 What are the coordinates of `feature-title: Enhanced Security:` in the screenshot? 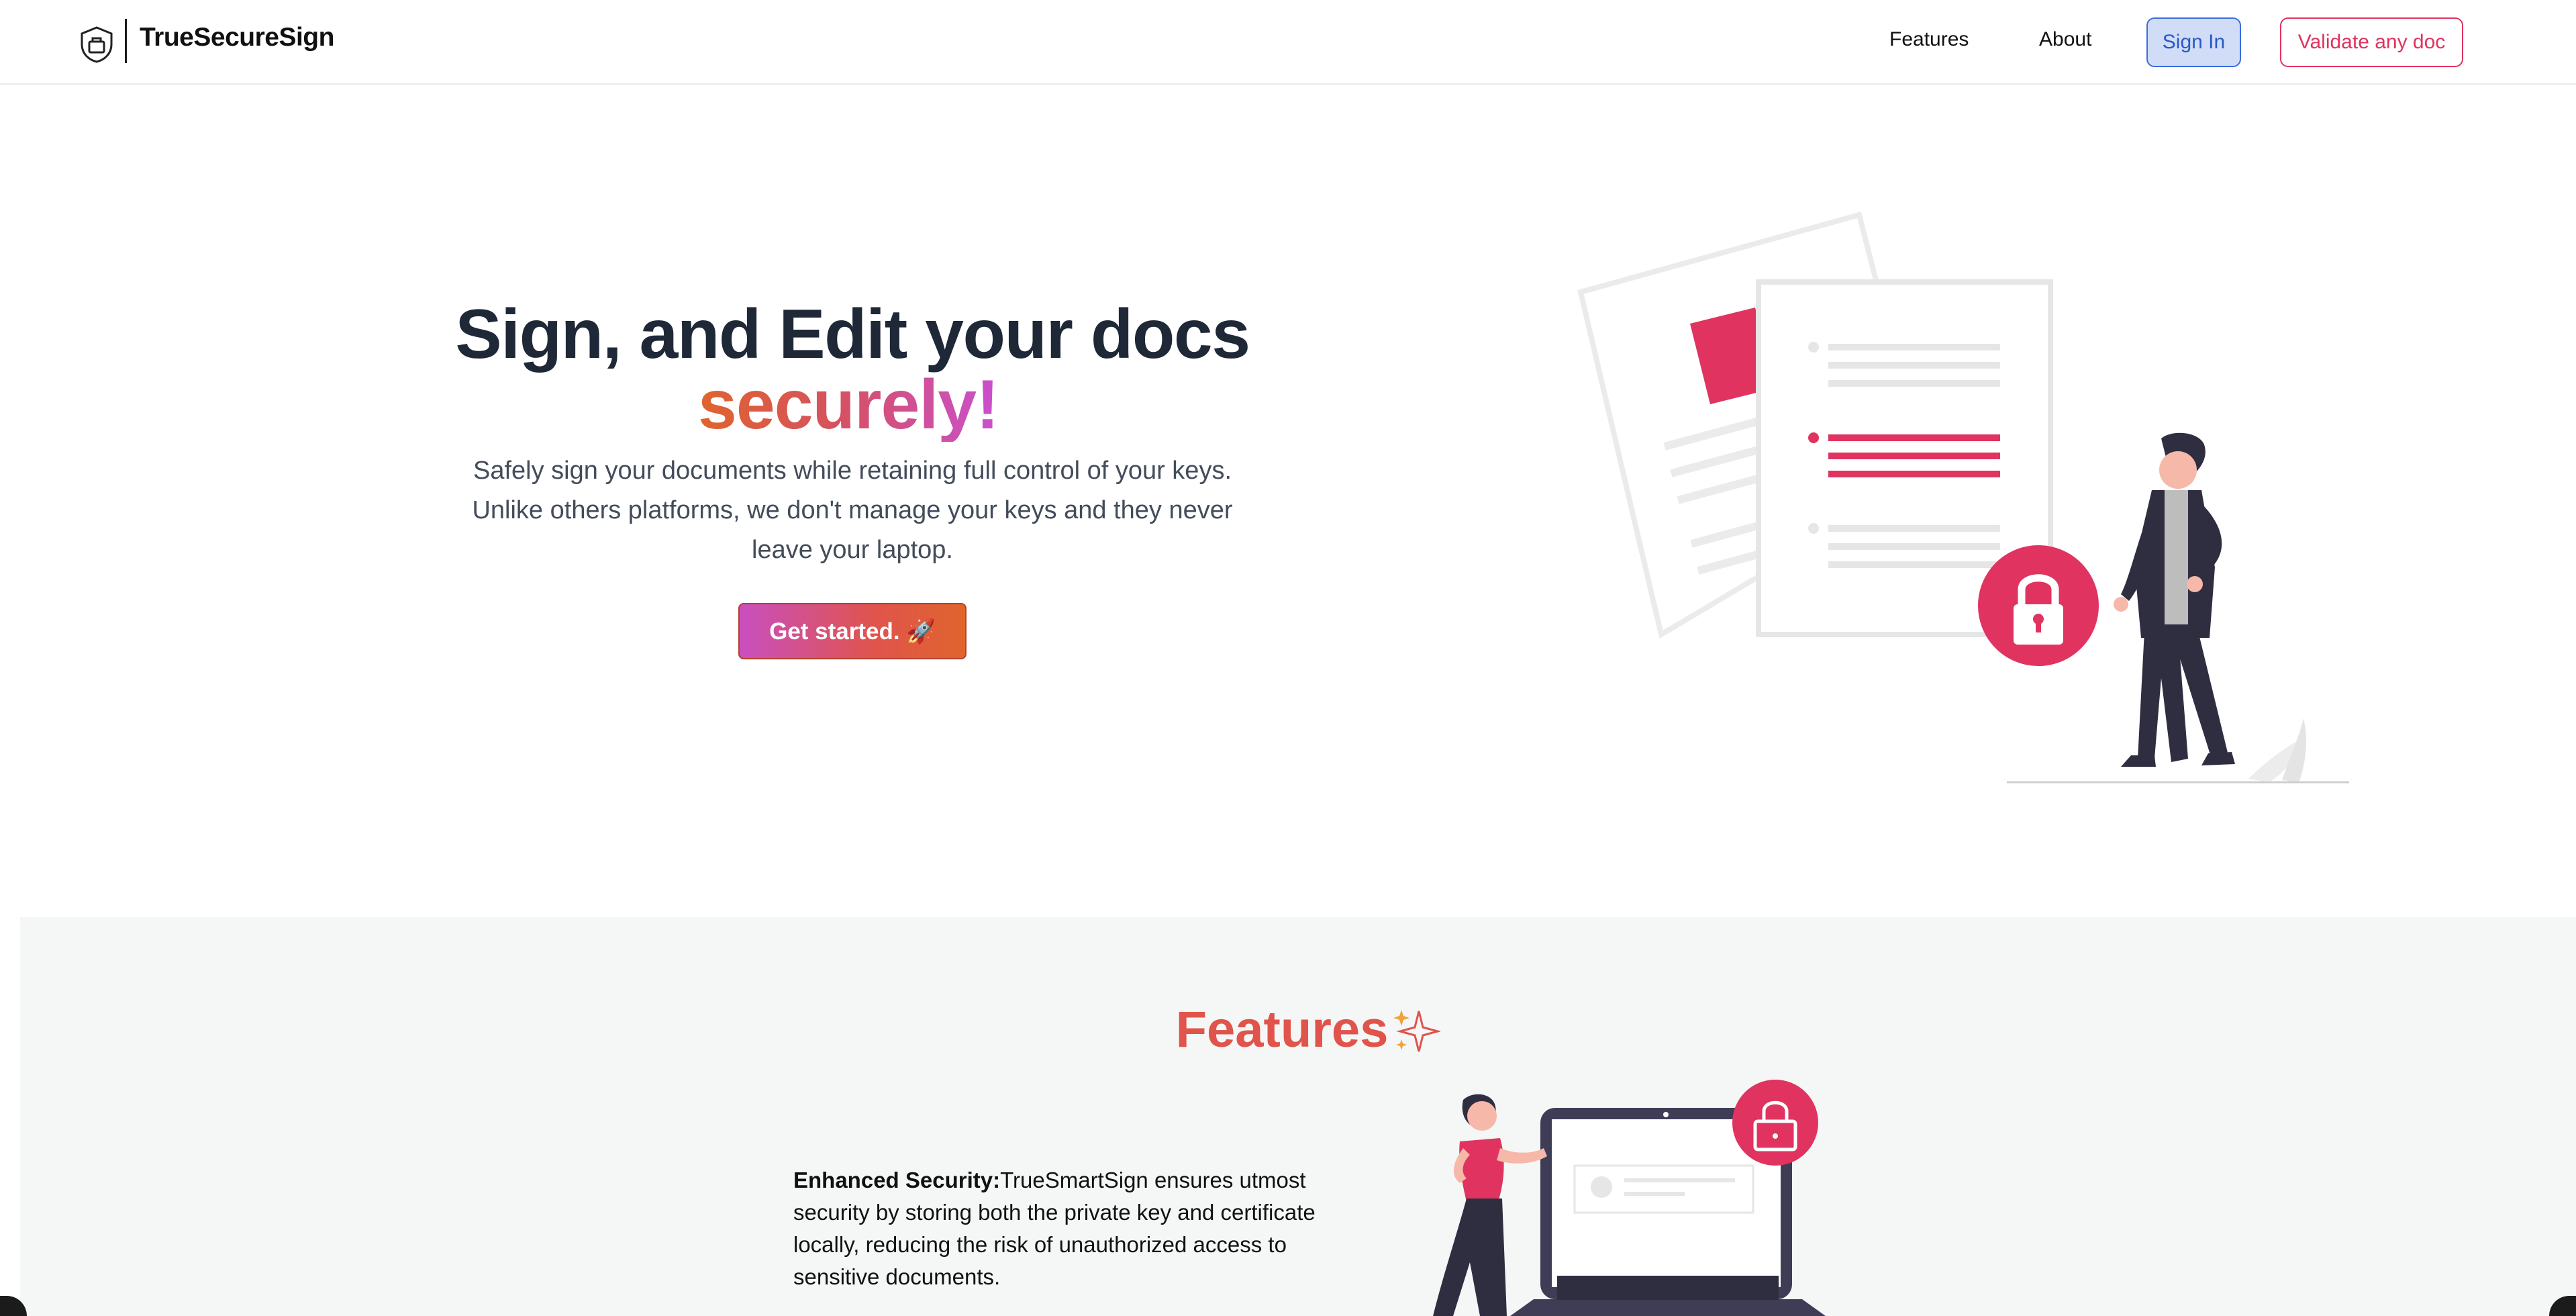 It's located at (897, 1180).